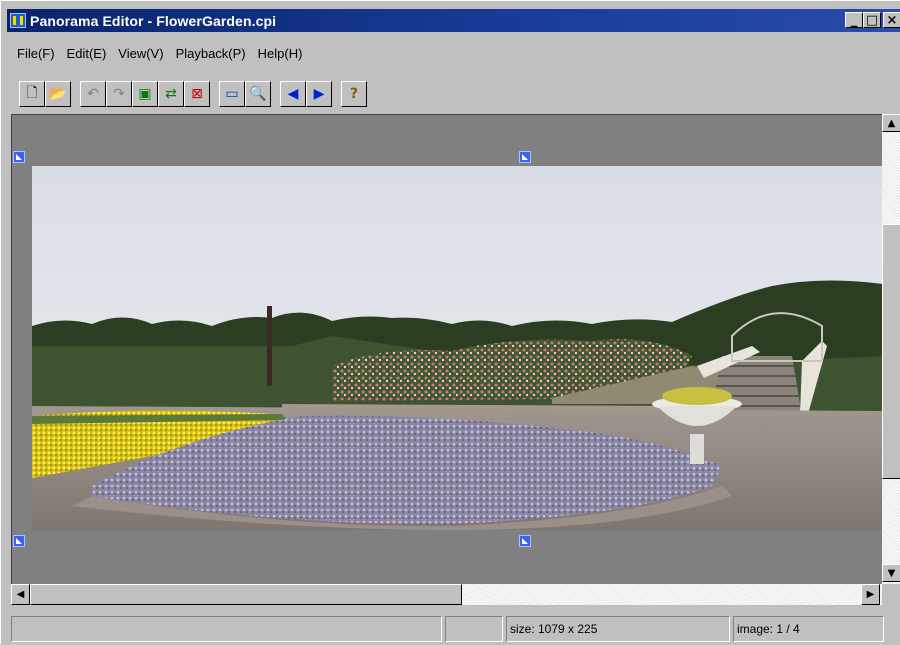 This screenshot has width=900, height=645. I want to click on menu-edit: Edit(E), so click(87, 53).